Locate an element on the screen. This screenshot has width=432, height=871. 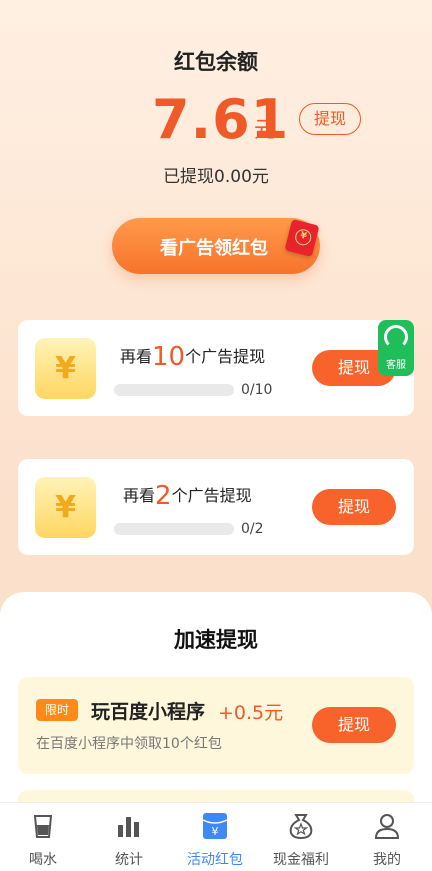
bar-chart-icon is located at coordinates (128, 827).